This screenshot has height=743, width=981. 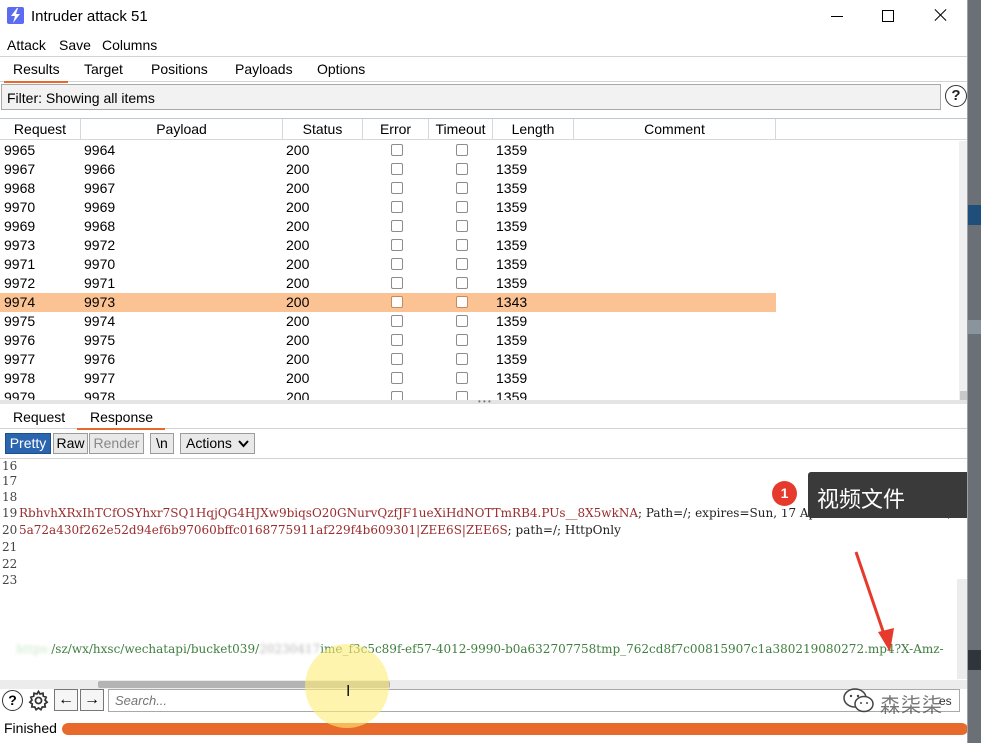 What do you see at coordinates (388, 394) in the screenshot?
I see `table-row: 9979 9978 200 1359` at bounding box center [388, 394].